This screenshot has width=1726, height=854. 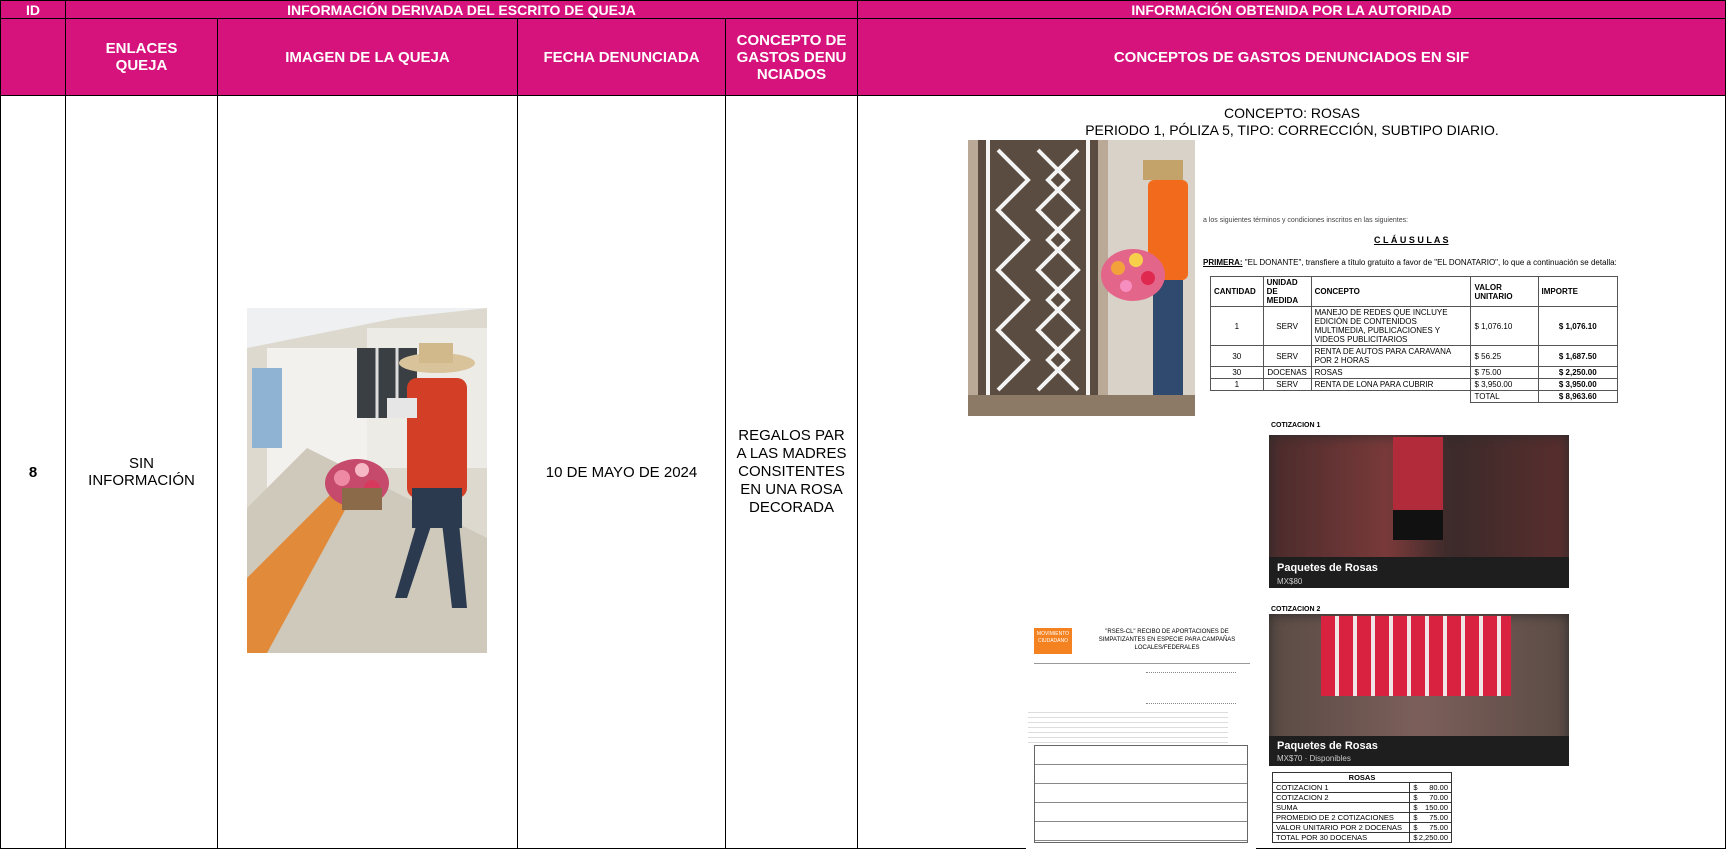 I want to click on summary-row: TOTAL POR 30 DOCENAS $2,250.00, so click(x=1361, y=837).